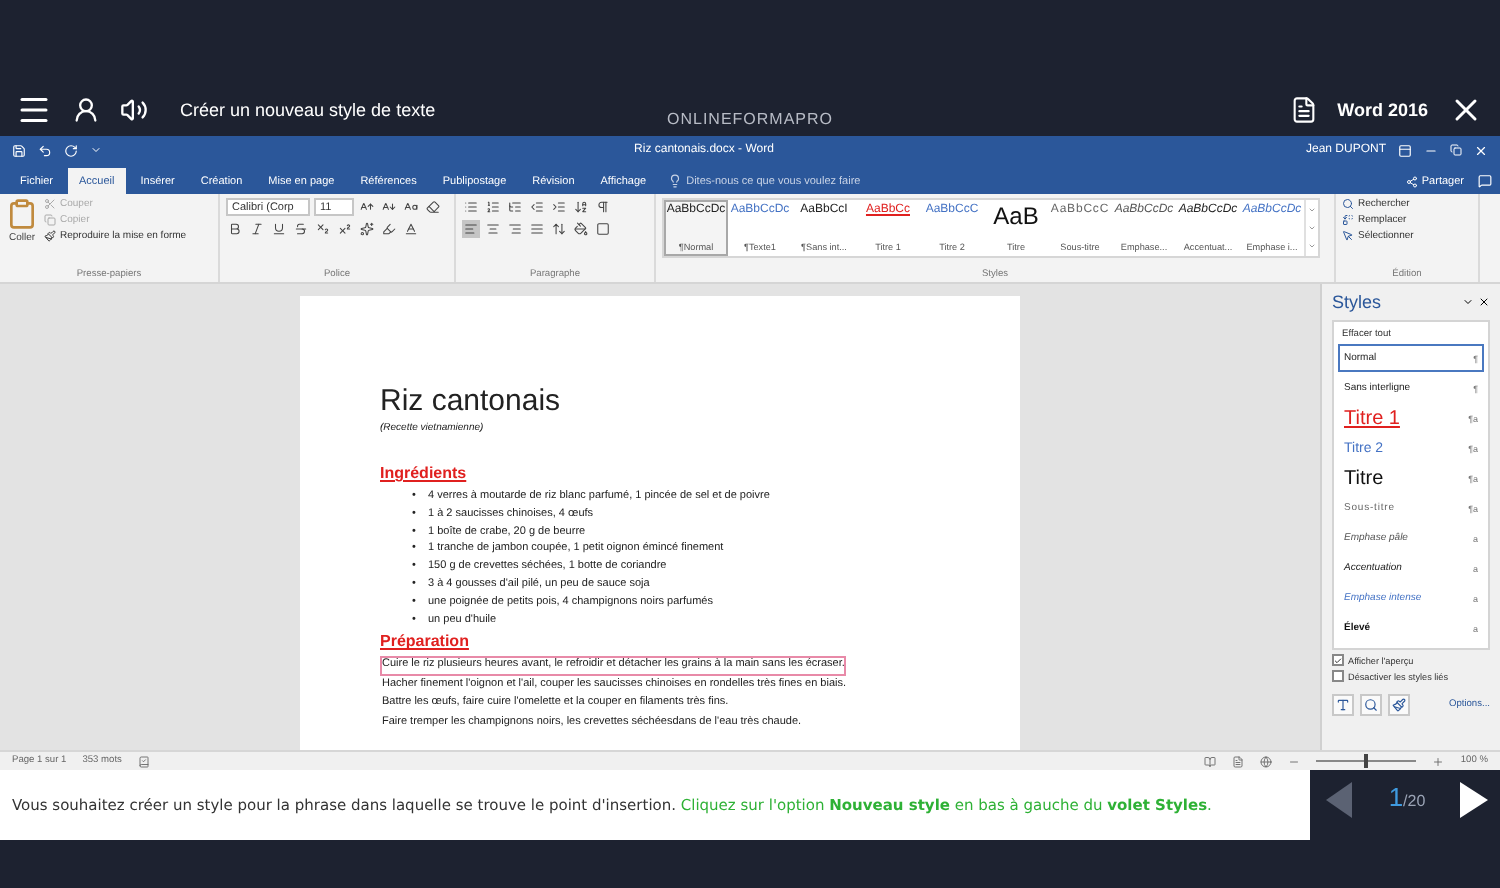 The width and height of the screenshot is (1500, 888). I want to click on highlighter-icon, so click(389, 229).